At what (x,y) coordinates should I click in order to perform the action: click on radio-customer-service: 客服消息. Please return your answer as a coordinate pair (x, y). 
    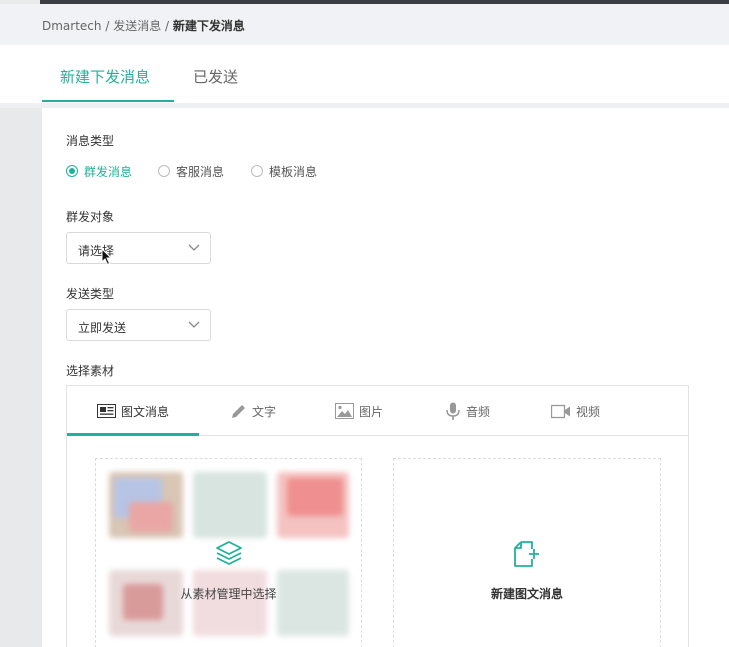
    Looking at the image, I should click on (191, 171).